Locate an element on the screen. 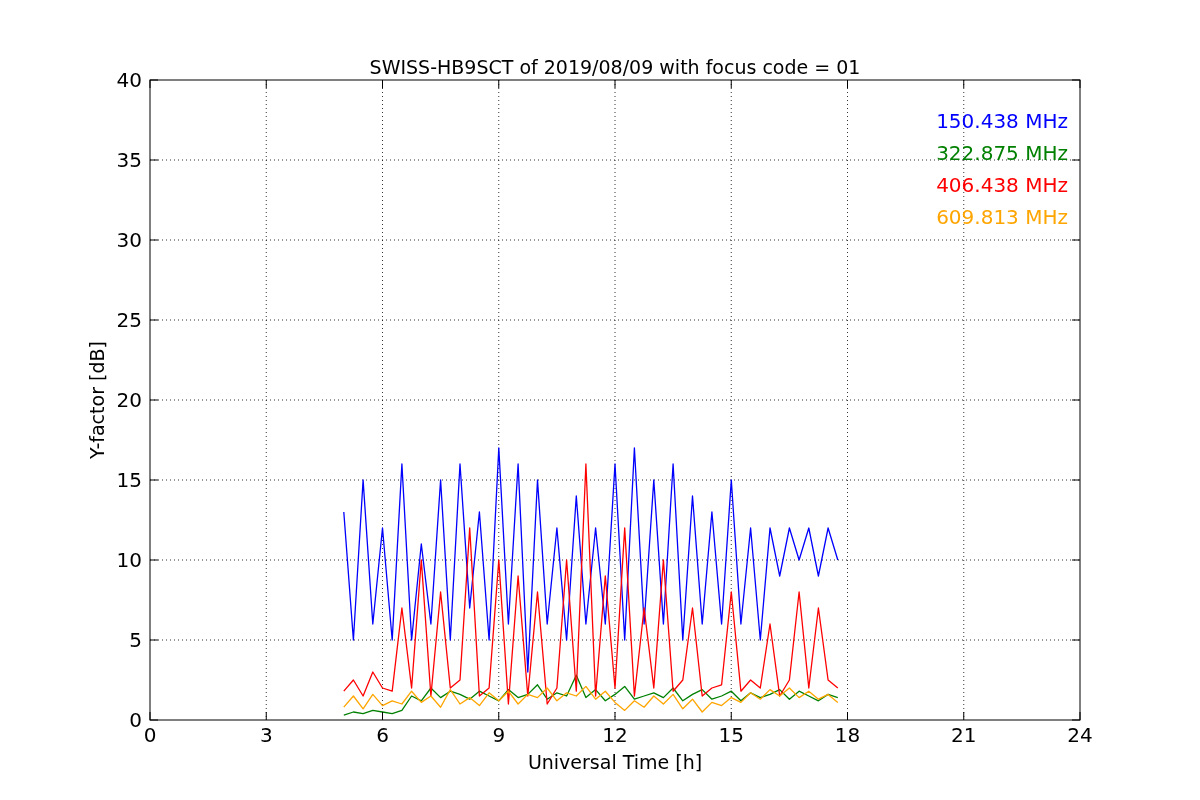 The height and width of the screenshot is (800, 1200). x-tick-label: 24 is located at coordinates (1080, 735).